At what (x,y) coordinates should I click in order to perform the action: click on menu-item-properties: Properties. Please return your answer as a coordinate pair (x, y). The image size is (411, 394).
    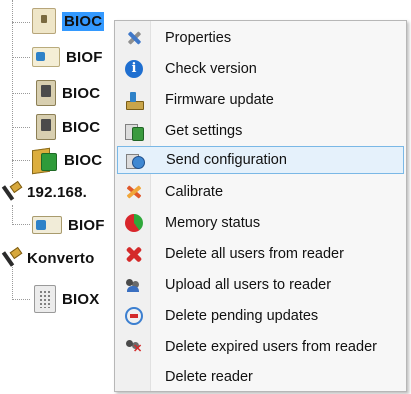
    Looking at the image, I should click on (260, 38).